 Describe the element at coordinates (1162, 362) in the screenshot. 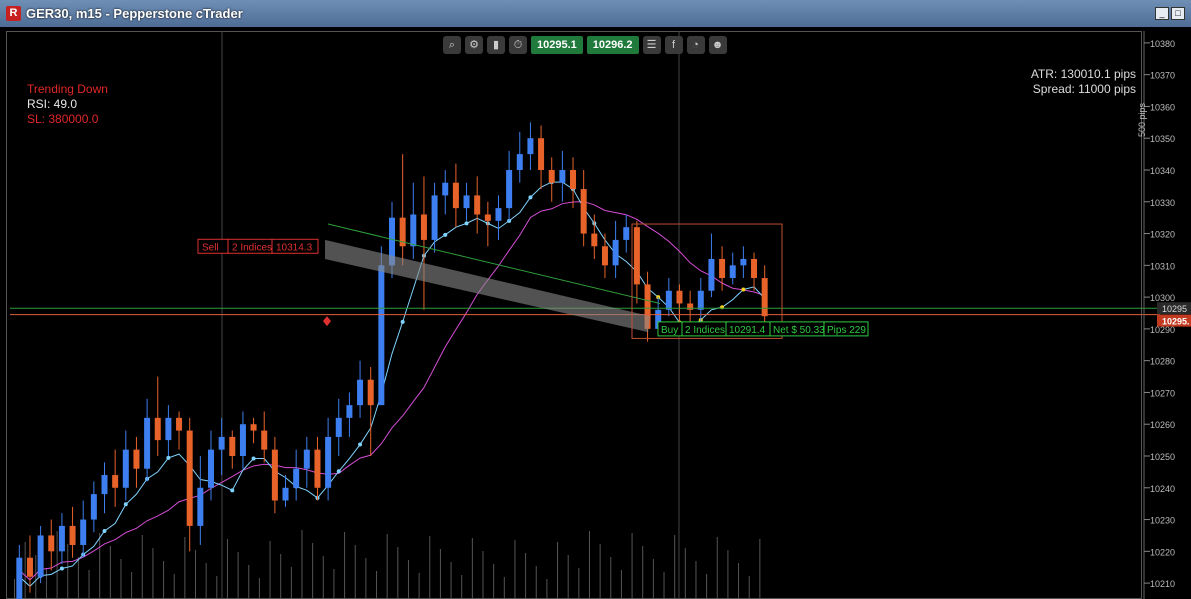

I see `y-tick-label-10: 10280` at that location.